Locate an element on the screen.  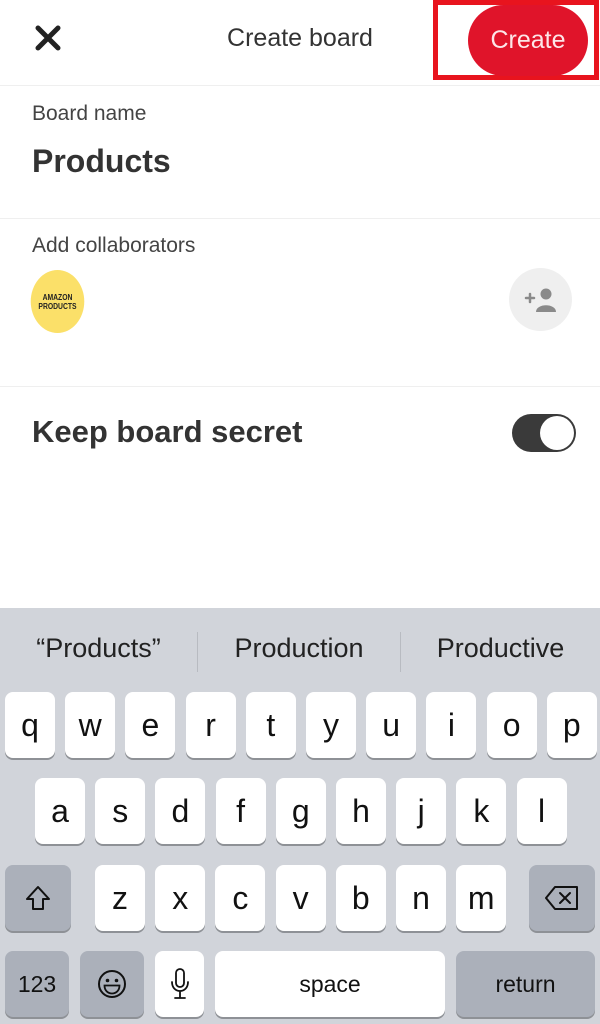
key-x: x is located at coordinates (180, 898).